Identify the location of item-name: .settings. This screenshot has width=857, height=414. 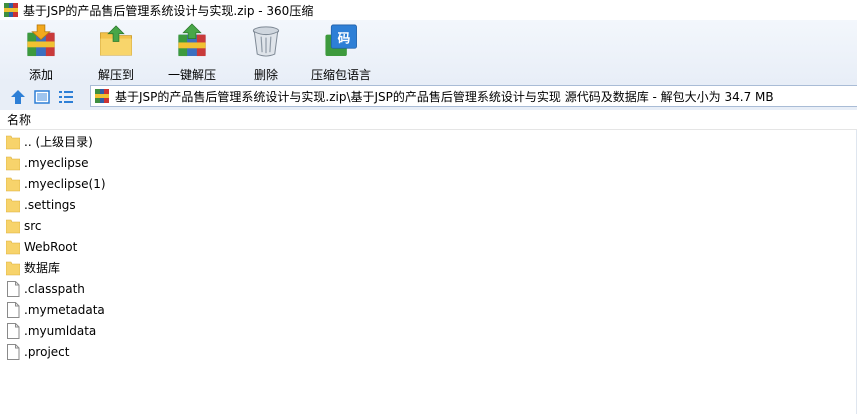
(50, 204).